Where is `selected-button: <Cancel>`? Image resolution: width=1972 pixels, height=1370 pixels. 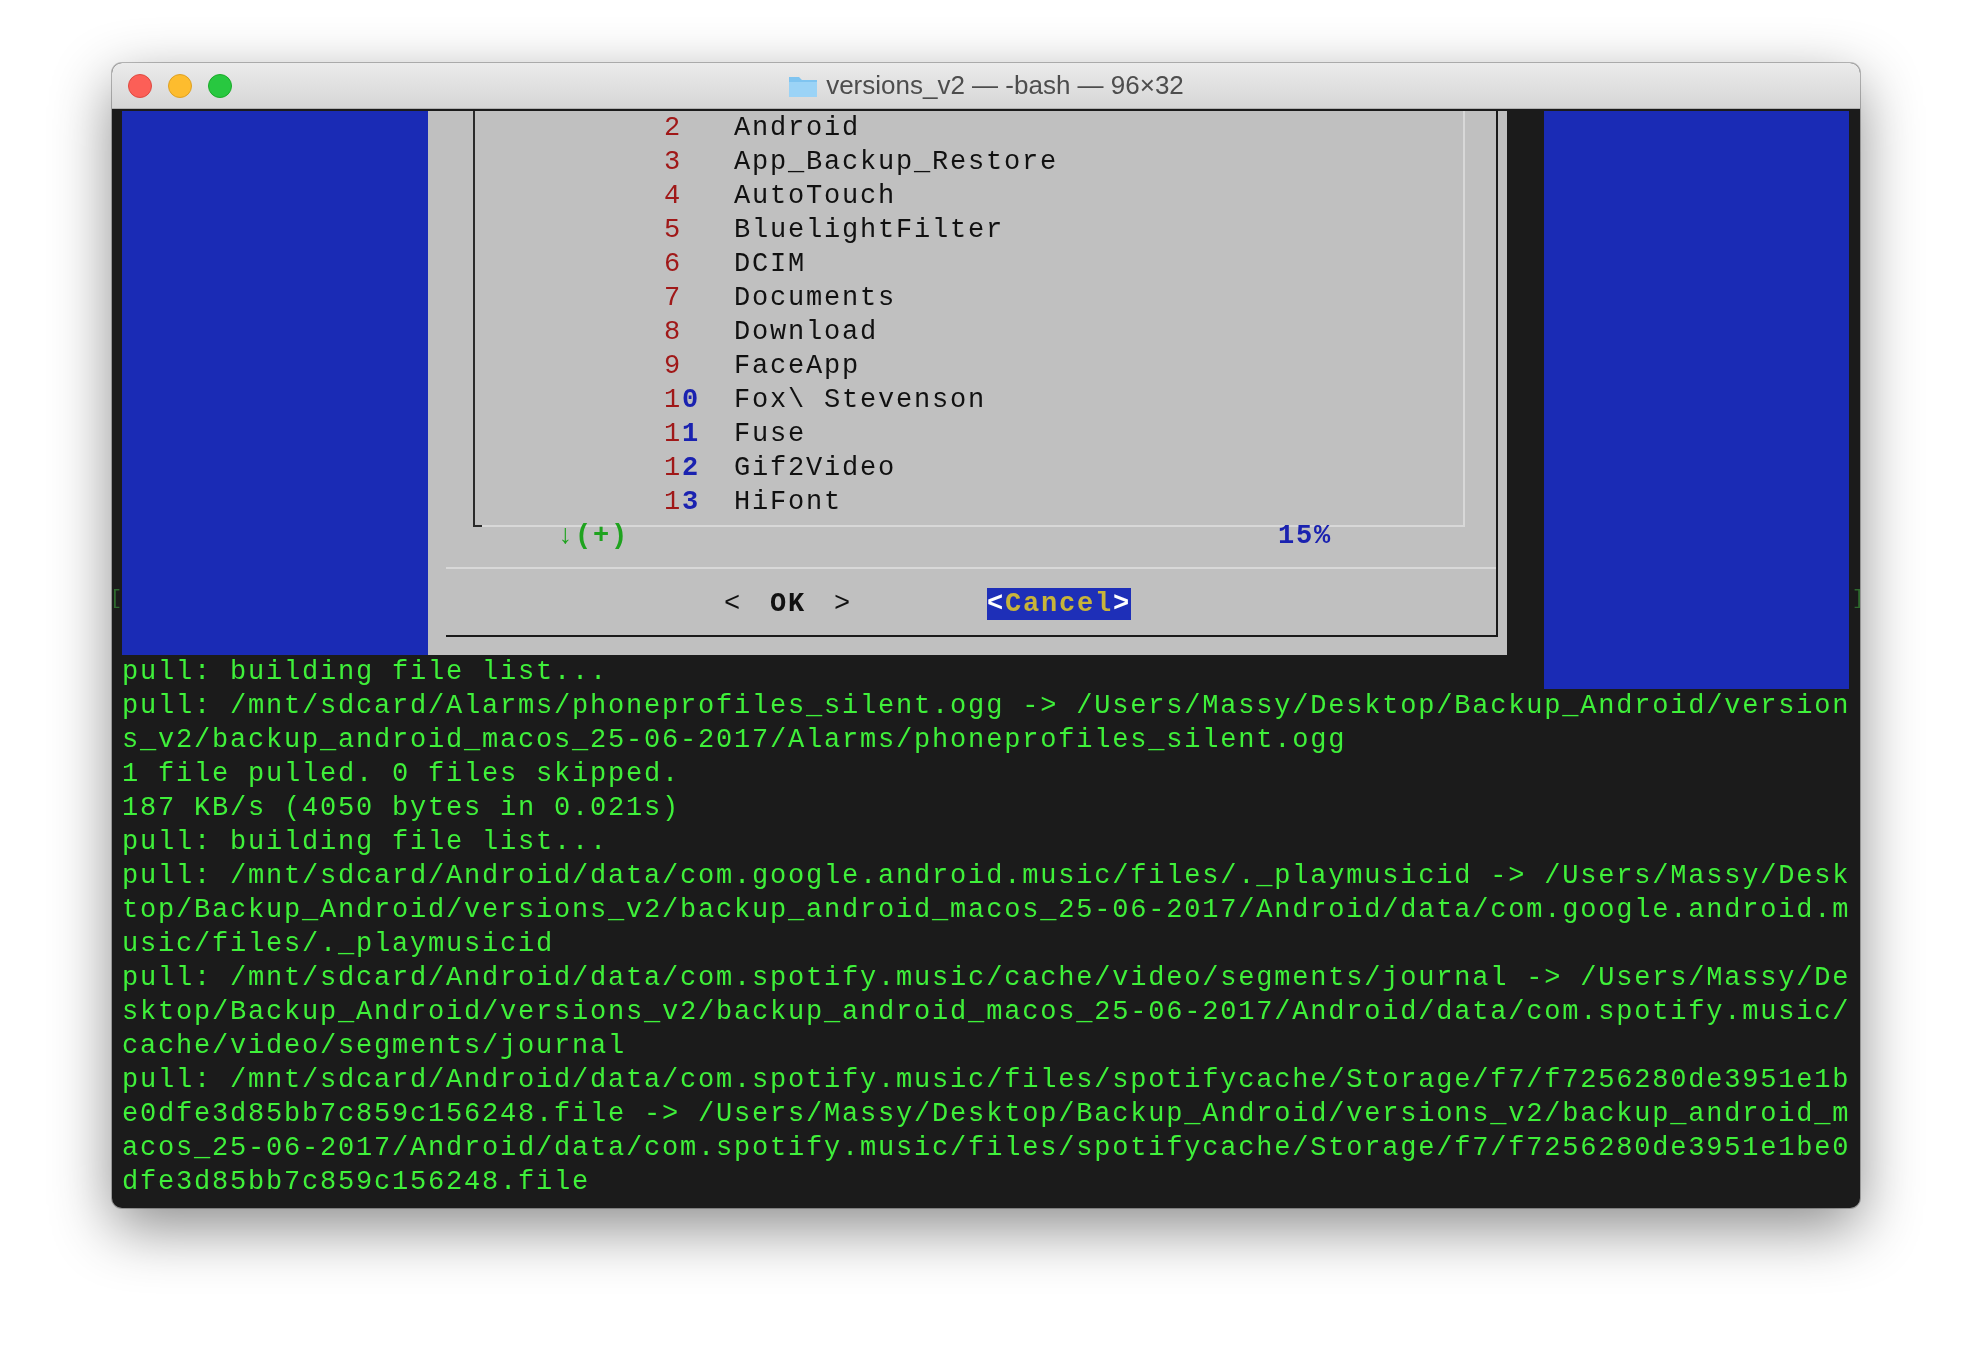 selected-button: <Cancel> is located at coordinates (1059, 604).